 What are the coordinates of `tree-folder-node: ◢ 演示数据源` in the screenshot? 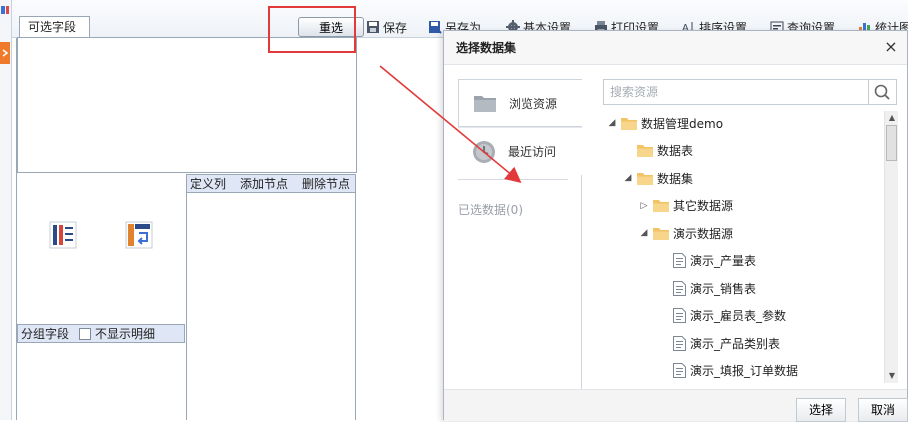 It's located at (686, 233).